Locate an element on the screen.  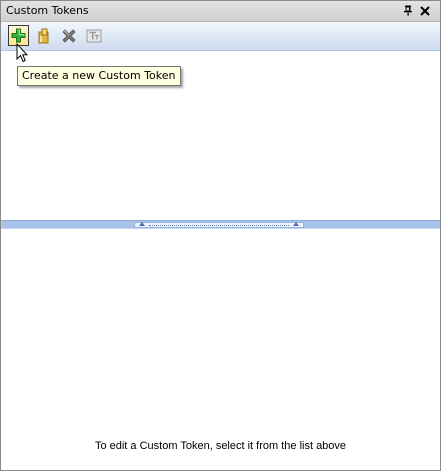
add-icon is located at coordinates (18, 35).